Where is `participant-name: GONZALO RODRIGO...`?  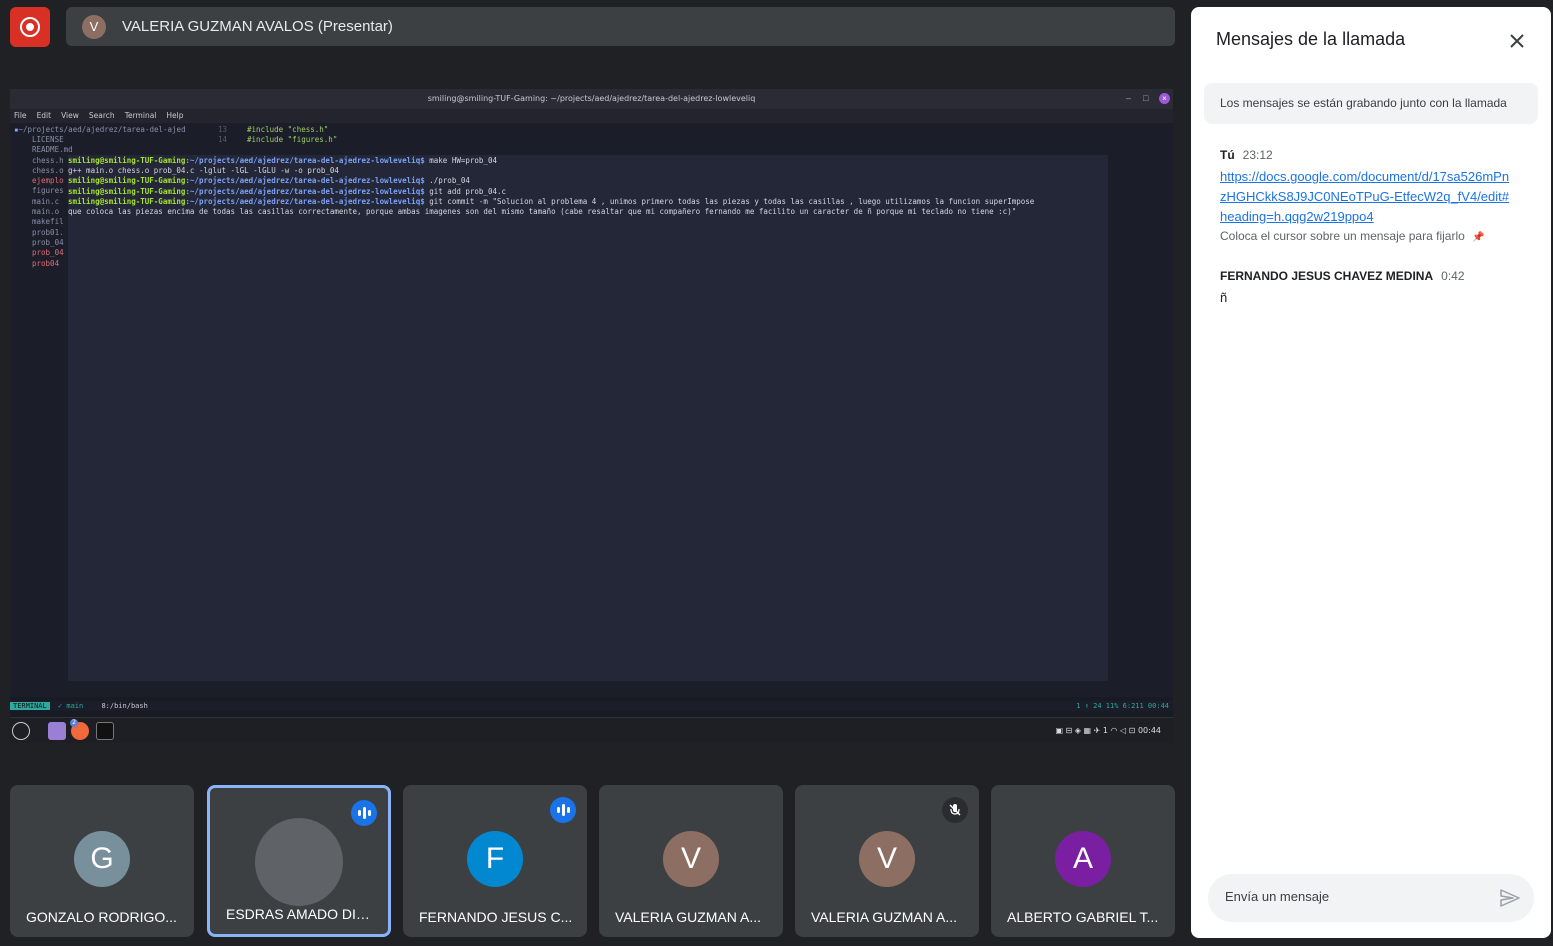 participant-name: GONZALO RODRIGO... is located at coordinates (101, 917).